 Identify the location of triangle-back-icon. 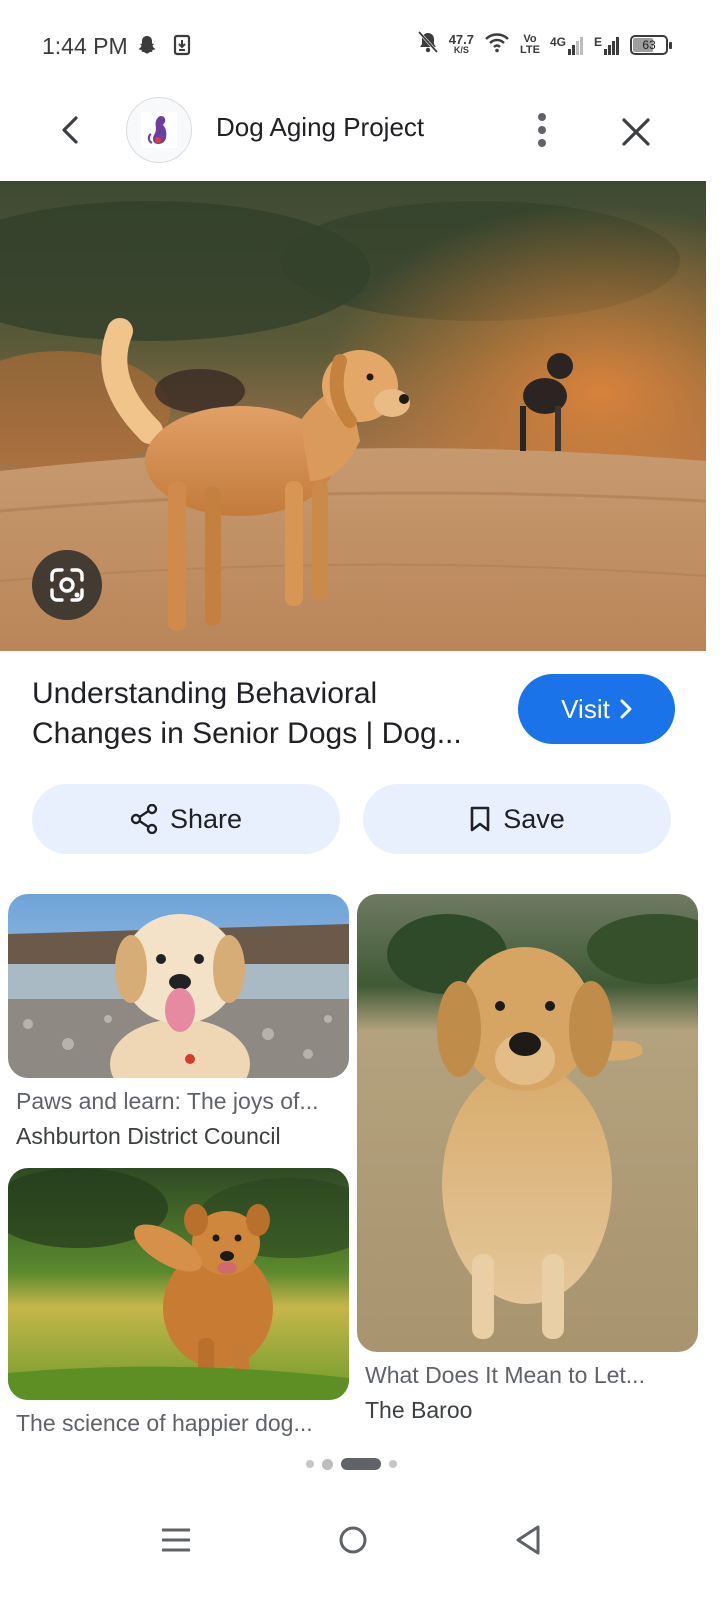
(528, 1540).